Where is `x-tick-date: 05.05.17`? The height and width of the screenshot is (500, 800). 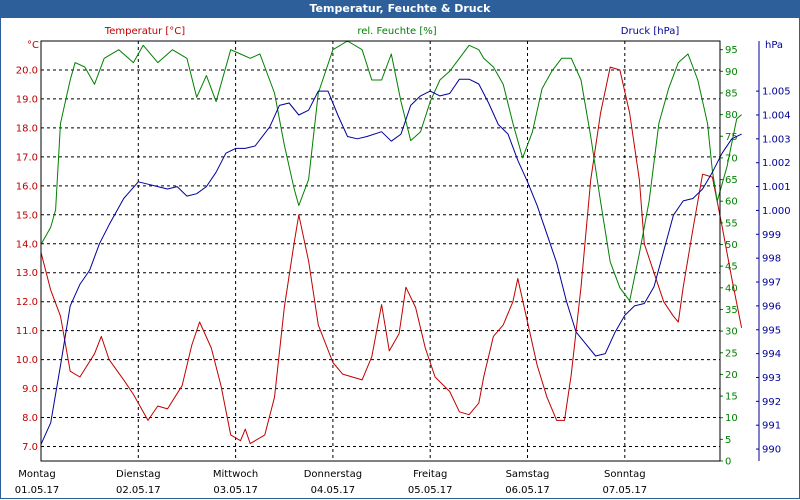
x-tick-date: 05.05.17 is located at coordinates (430, 490).